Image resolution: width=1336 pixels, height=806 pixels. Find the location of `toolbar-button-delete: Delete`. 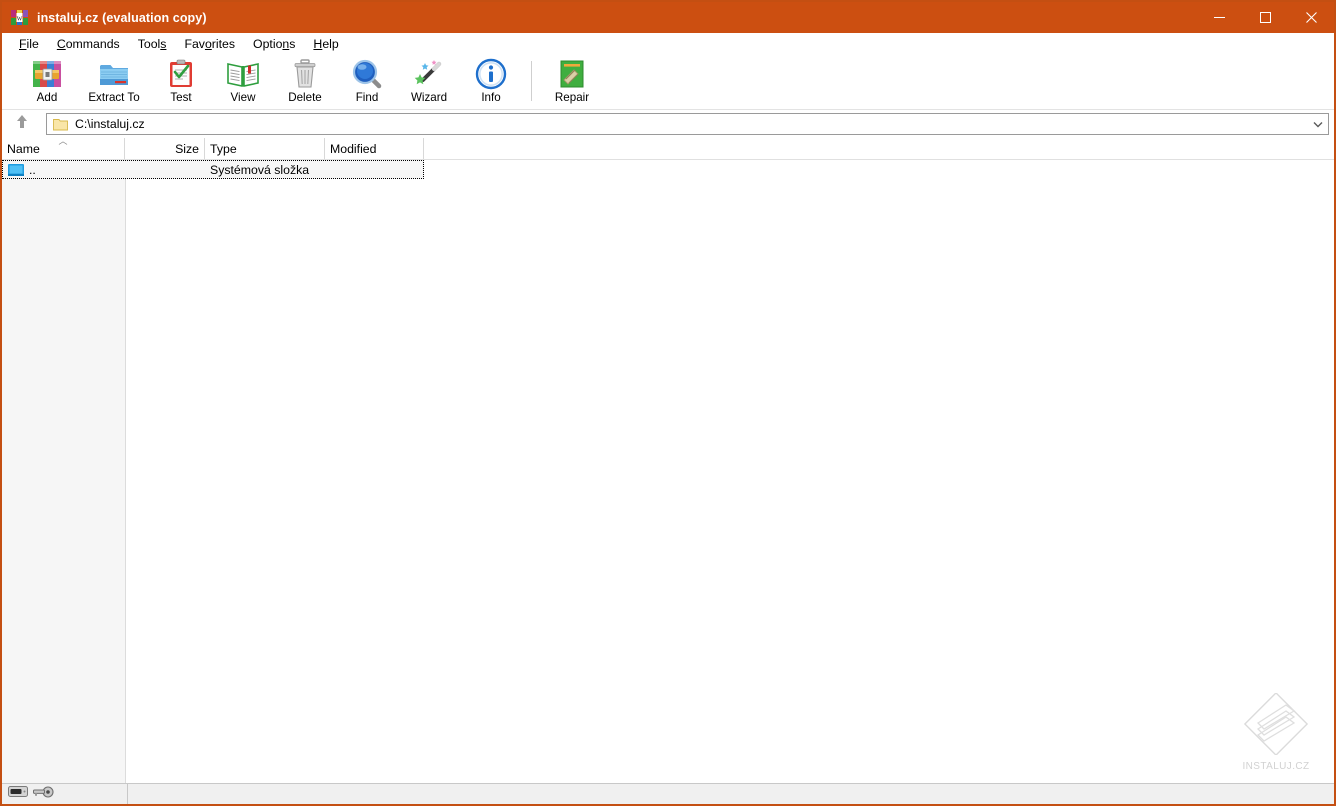

toolbar-button-delete: Delete is located at coordinates (305, 83).